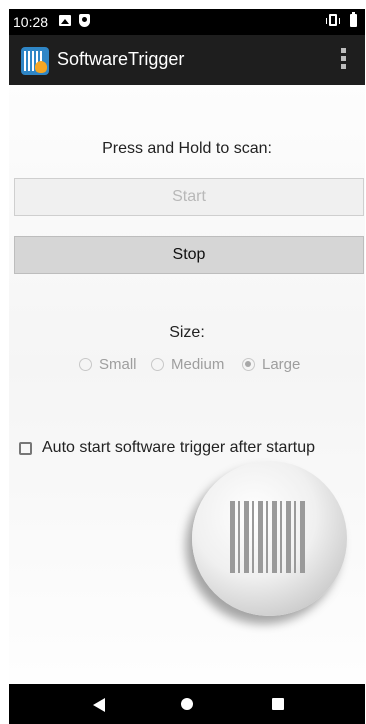 This screenshot has width=366, height=724. Describe the element at coordinates (65, 20) in the screenshot. I see `image-notification-icon` at that location.